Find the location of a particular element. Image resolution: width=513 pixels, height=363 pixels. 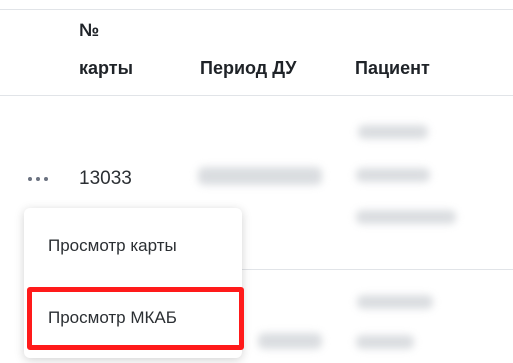

column-header-period: Период ДУ is located at coordinates (248, 68).